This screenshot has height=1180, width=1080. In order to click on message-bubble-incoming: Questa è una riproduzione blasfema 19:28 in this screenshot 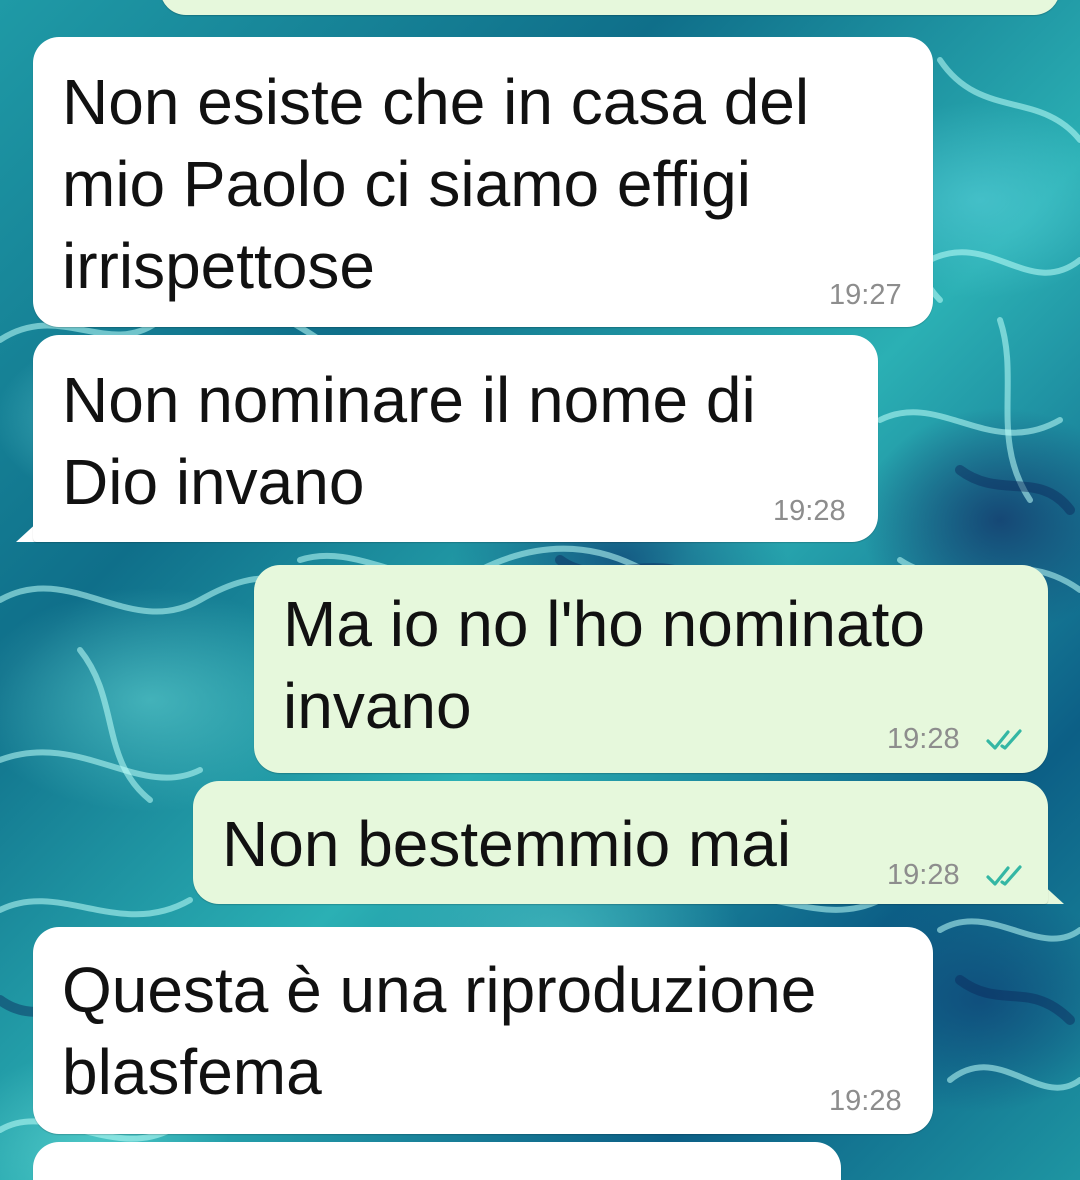, I will do `click(483, 1030)`.